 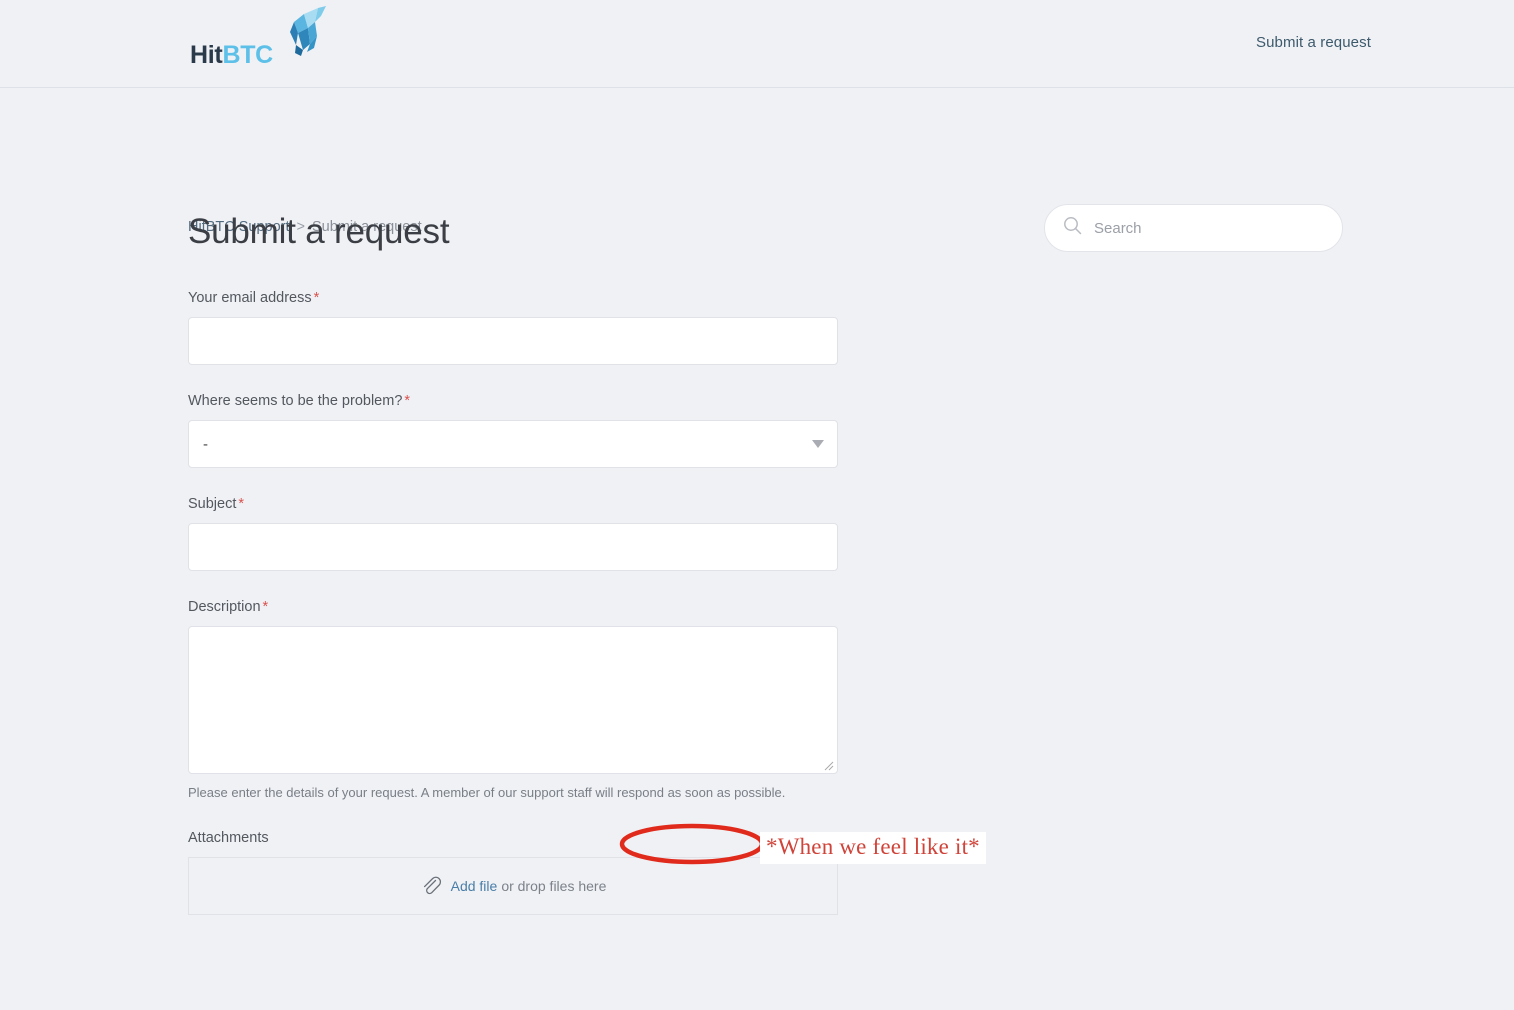 What do you see at coordinates (474, 886) in the screenshot?
I see `add-file-link: Add file` at bounding box center [474, 886].